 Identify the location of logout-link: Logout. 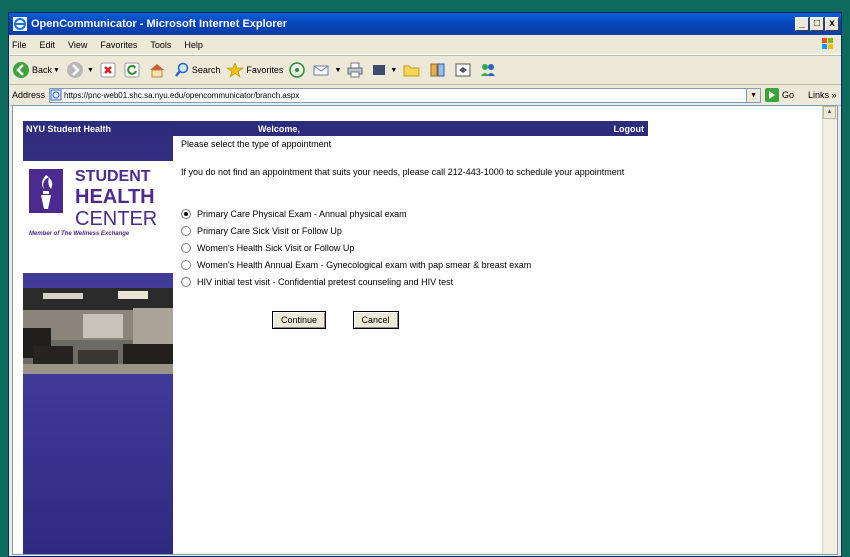
(629, 129).